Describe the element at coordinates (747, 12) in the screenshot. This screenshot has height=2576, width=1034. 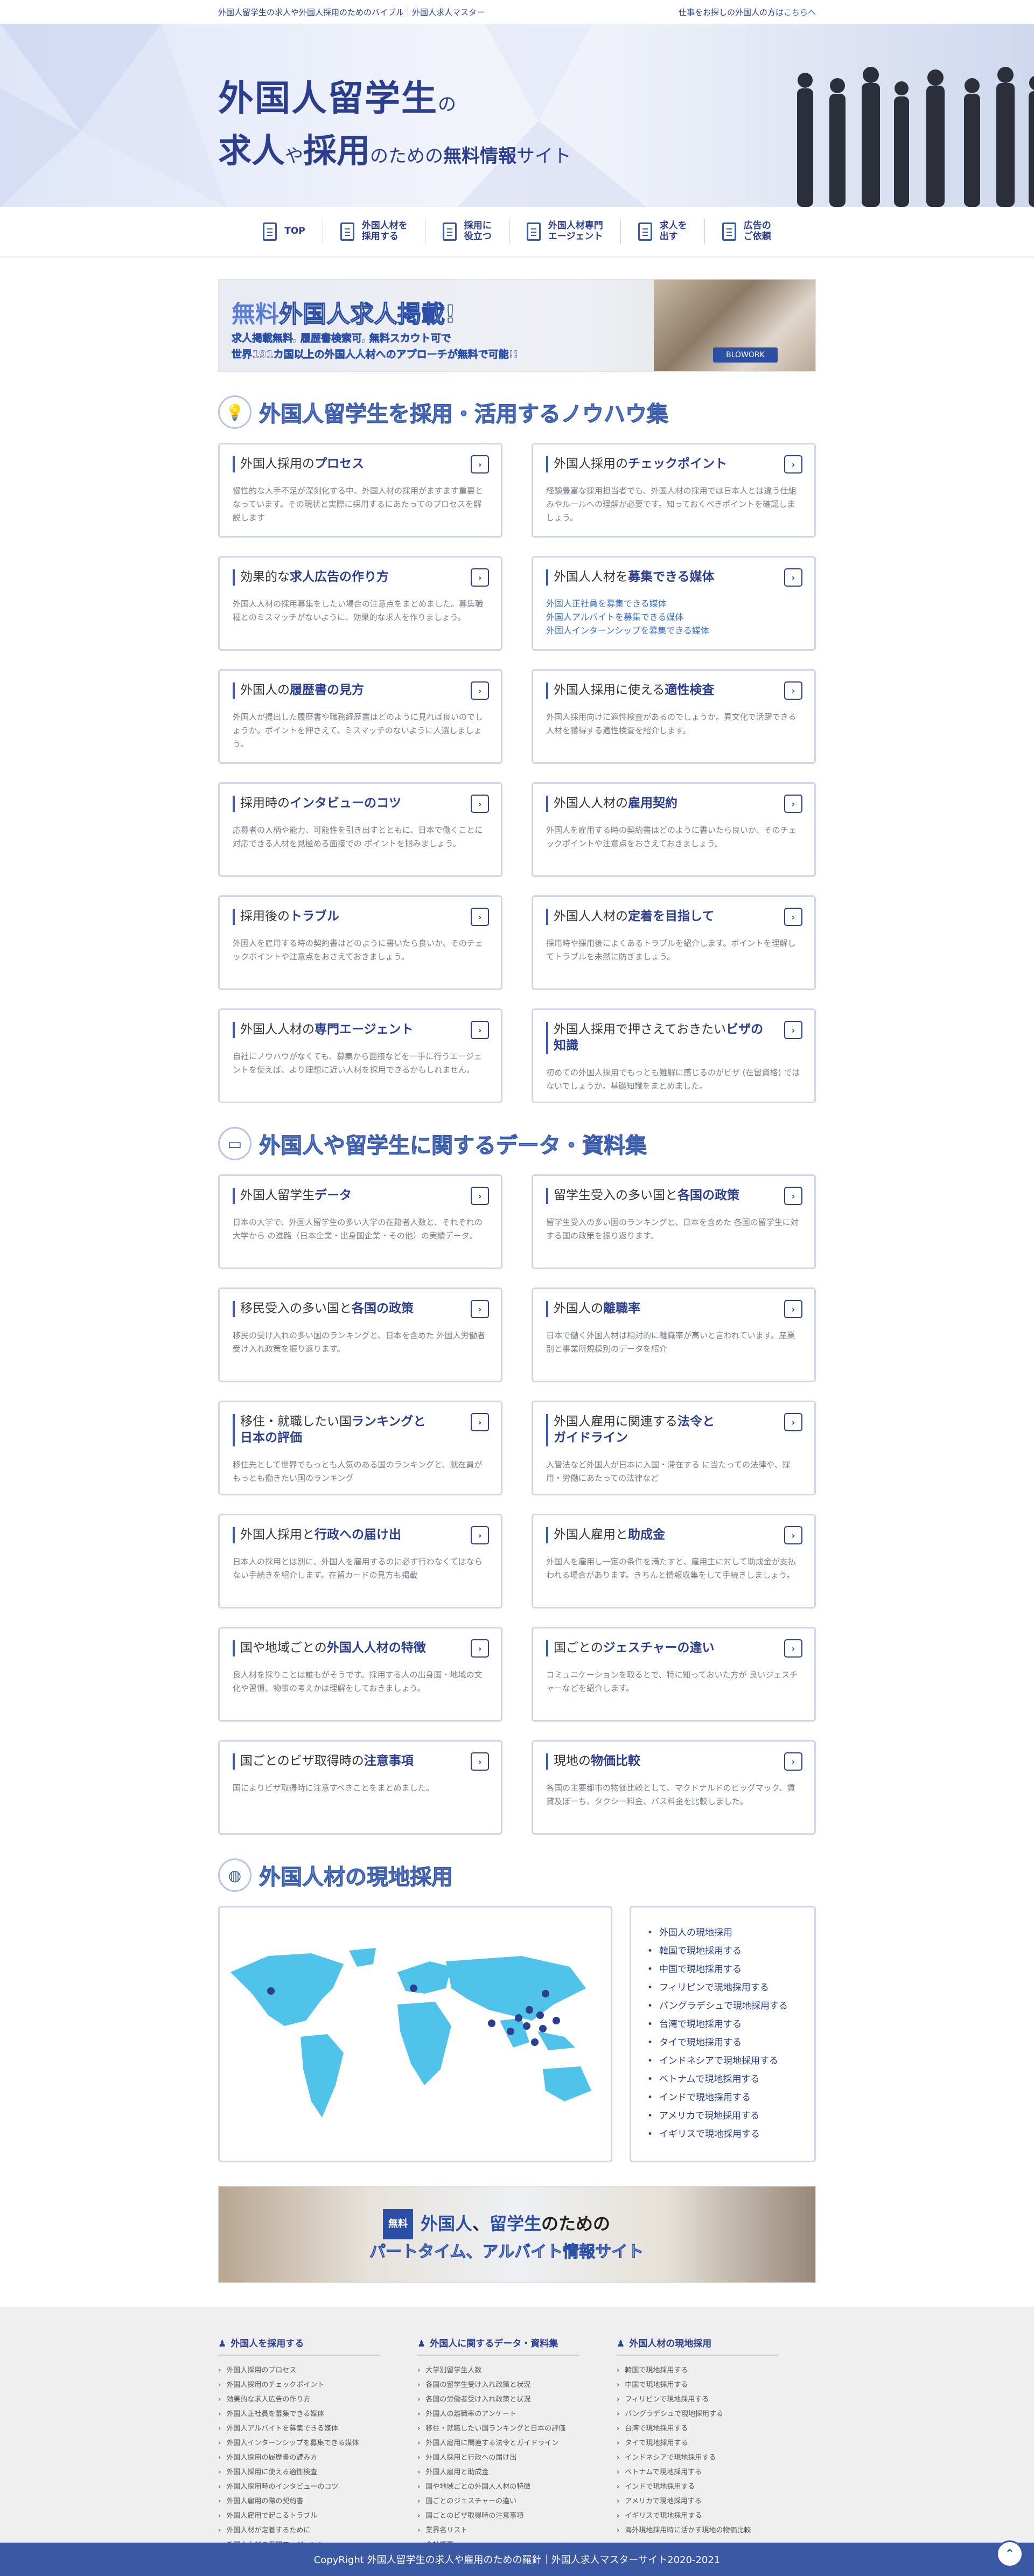
I see `job-seeker-link: 仕事をお探しの外国人の方はこちらへ` at that location.